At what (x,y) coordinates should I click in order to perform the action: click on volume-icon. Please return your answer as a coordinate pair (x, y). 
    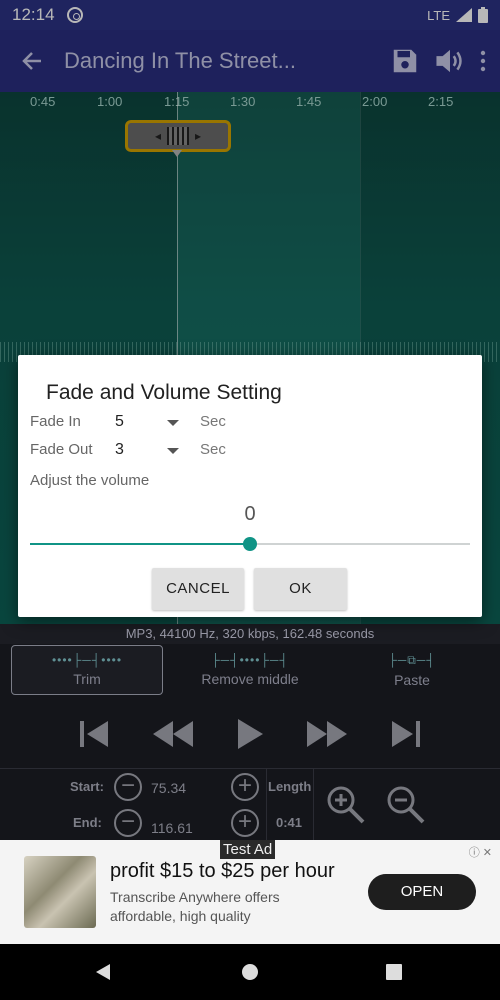
    Looking at the image, I should click on (450, 61).